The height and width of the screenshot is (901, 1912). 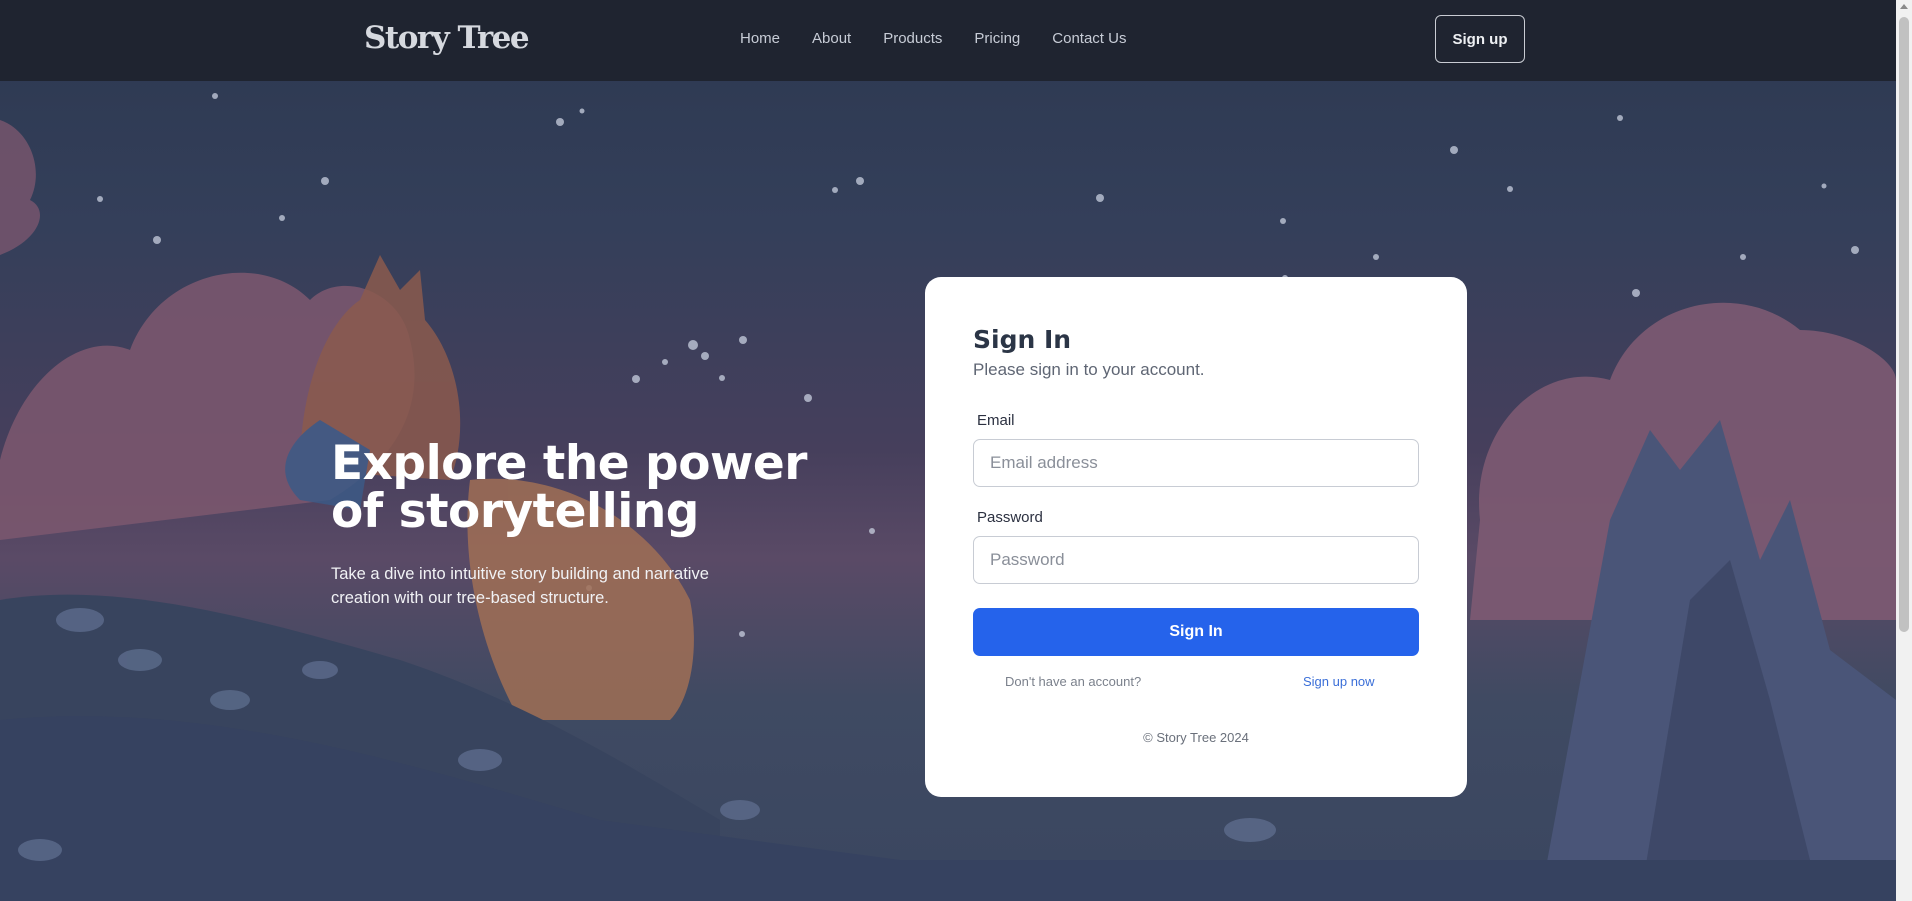 What do you see at coordinates (912, 38) in the screenshot?
I see `nav-link-products: Products` at bounding box center [912, 38].